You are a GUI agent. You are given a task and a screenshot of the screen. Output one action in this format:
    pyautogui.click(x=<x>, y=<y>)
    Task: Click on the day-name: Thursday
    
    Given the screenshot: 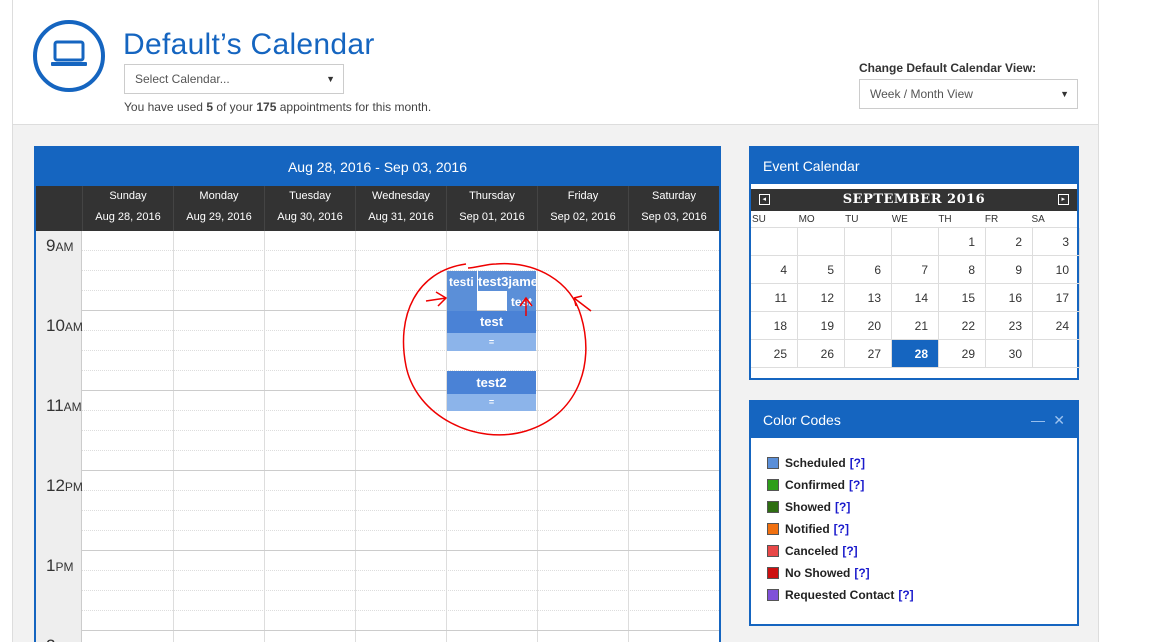 What is the action you would take?
    pyautogui.click(x=492, y=196)
    